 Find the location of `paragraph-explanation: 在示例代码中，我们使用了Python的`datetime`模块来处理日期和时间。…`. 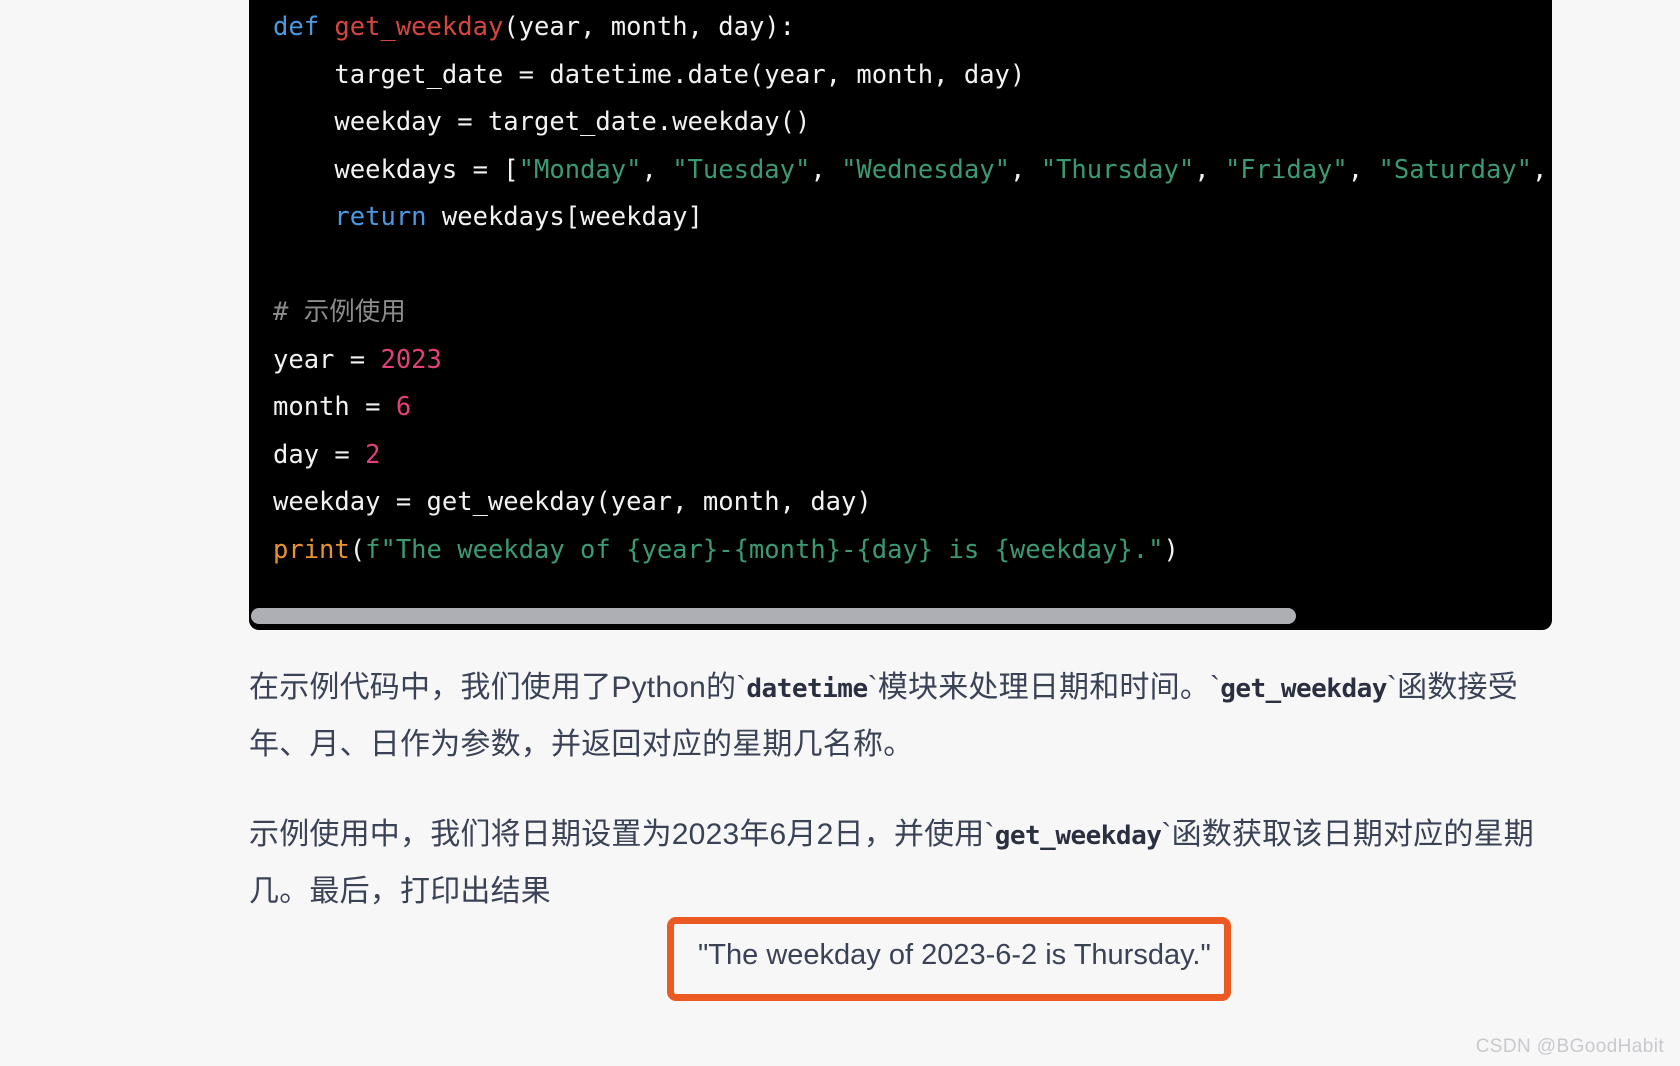

paragraph-explanation: 在示例代码中，我们使用了Python的`datetime`模块来处理日期和时间。… is located at coordinates (899, 716).